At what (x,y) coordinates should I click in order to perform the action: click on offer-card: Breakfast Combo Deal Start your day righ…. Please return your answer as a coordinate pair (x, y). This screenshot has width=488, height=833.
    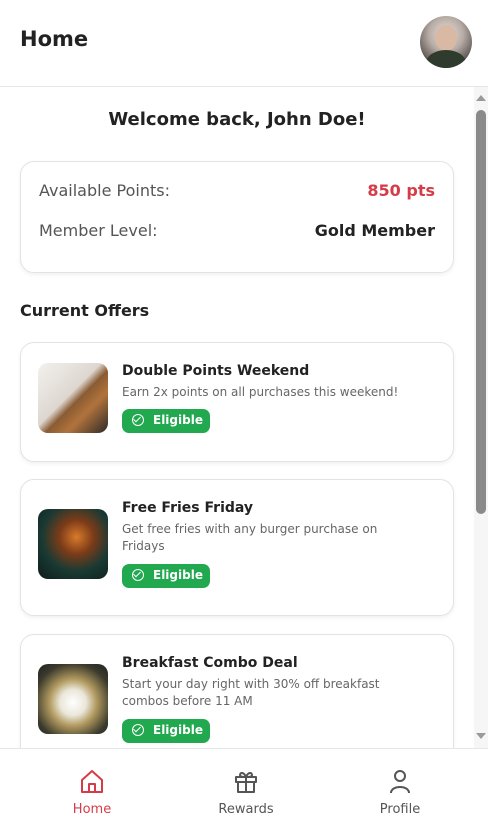
    Looking at the image, I should click on (237, 691).